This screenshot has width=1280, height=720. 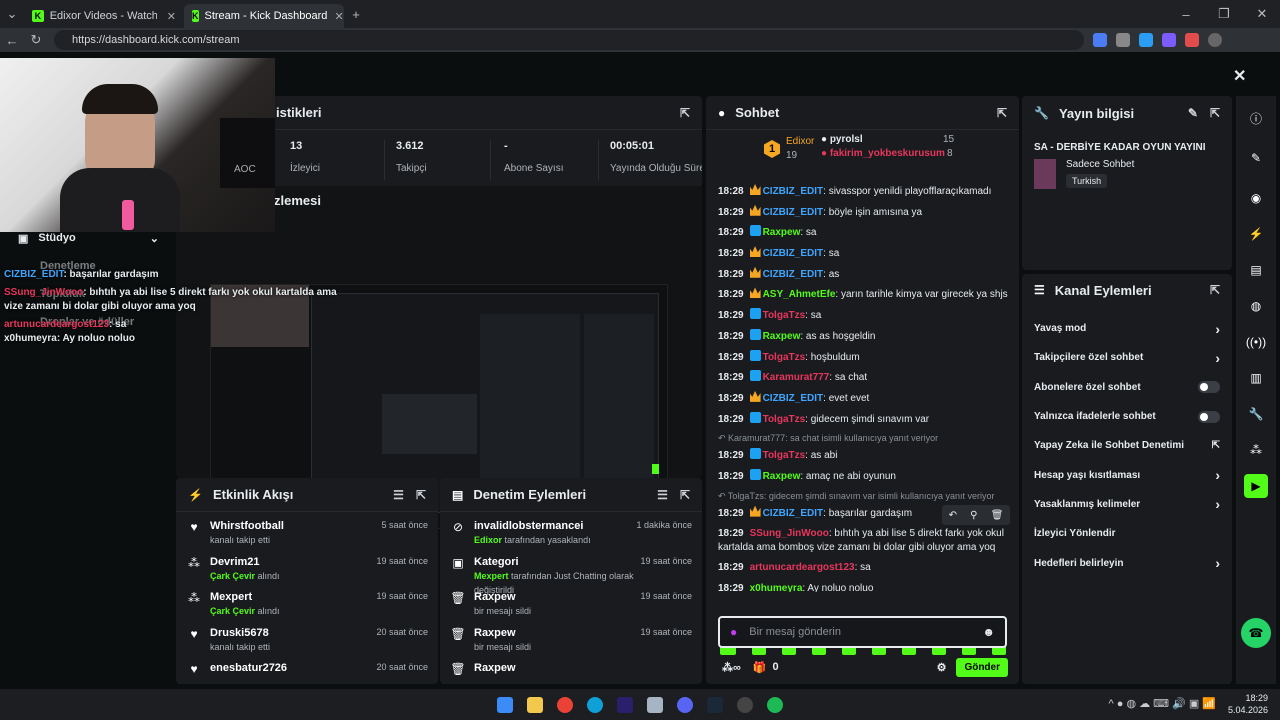 I want to click on chat-message: 18:29 TolgaTzs: gidecem şimdi sınavım var, so click(x=864, y=420).